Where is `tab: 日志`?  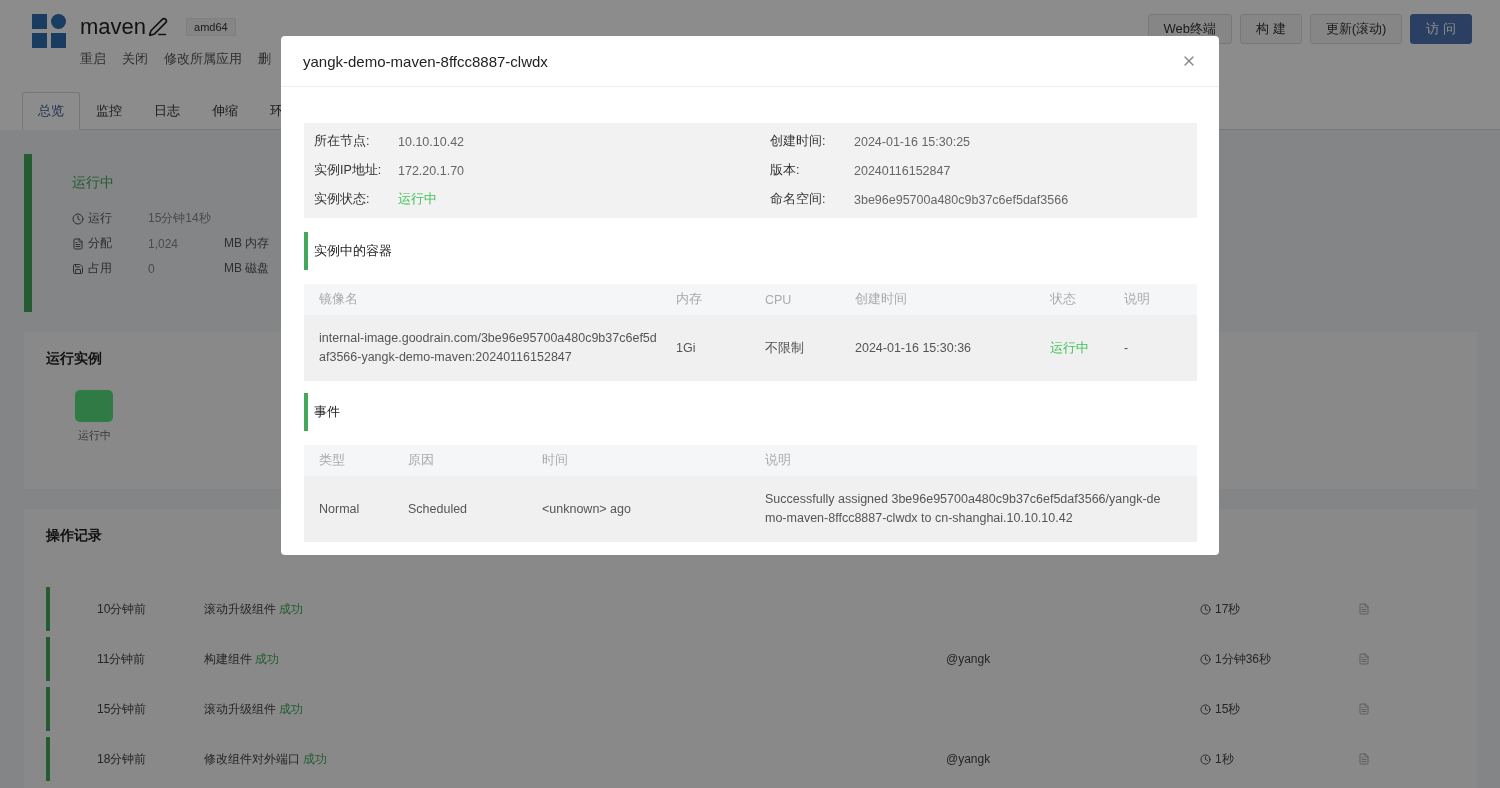 tab: 日志 is located at coordinates (167, 111).